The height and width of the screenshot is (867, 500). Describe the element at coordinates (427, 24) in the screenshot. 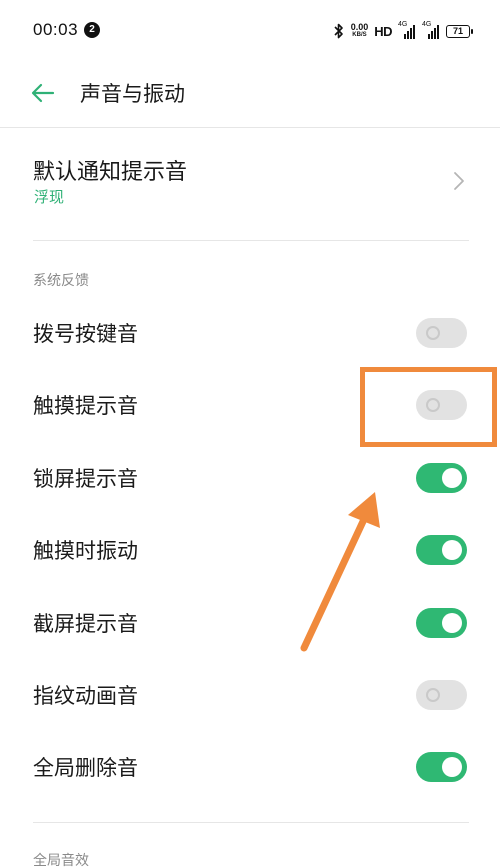

I see `signal-2-label: 4G` at that location.